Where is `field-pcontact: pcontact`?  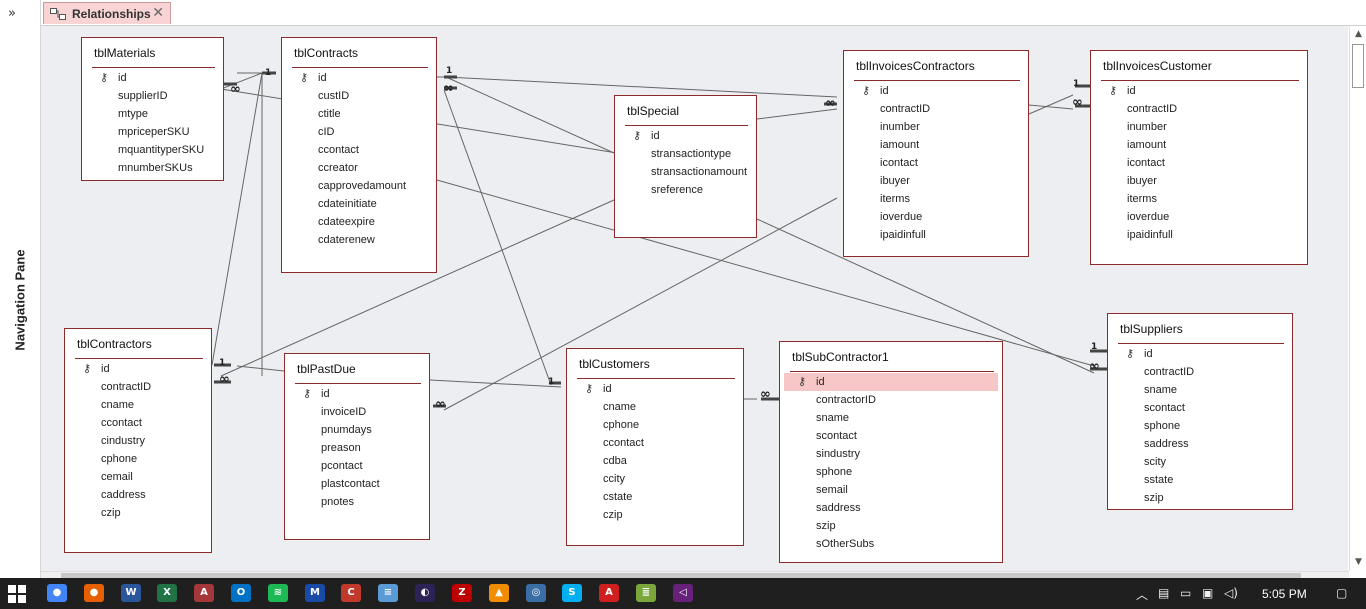 field-pcontact: pcontact is located at coordinates (355, 466).